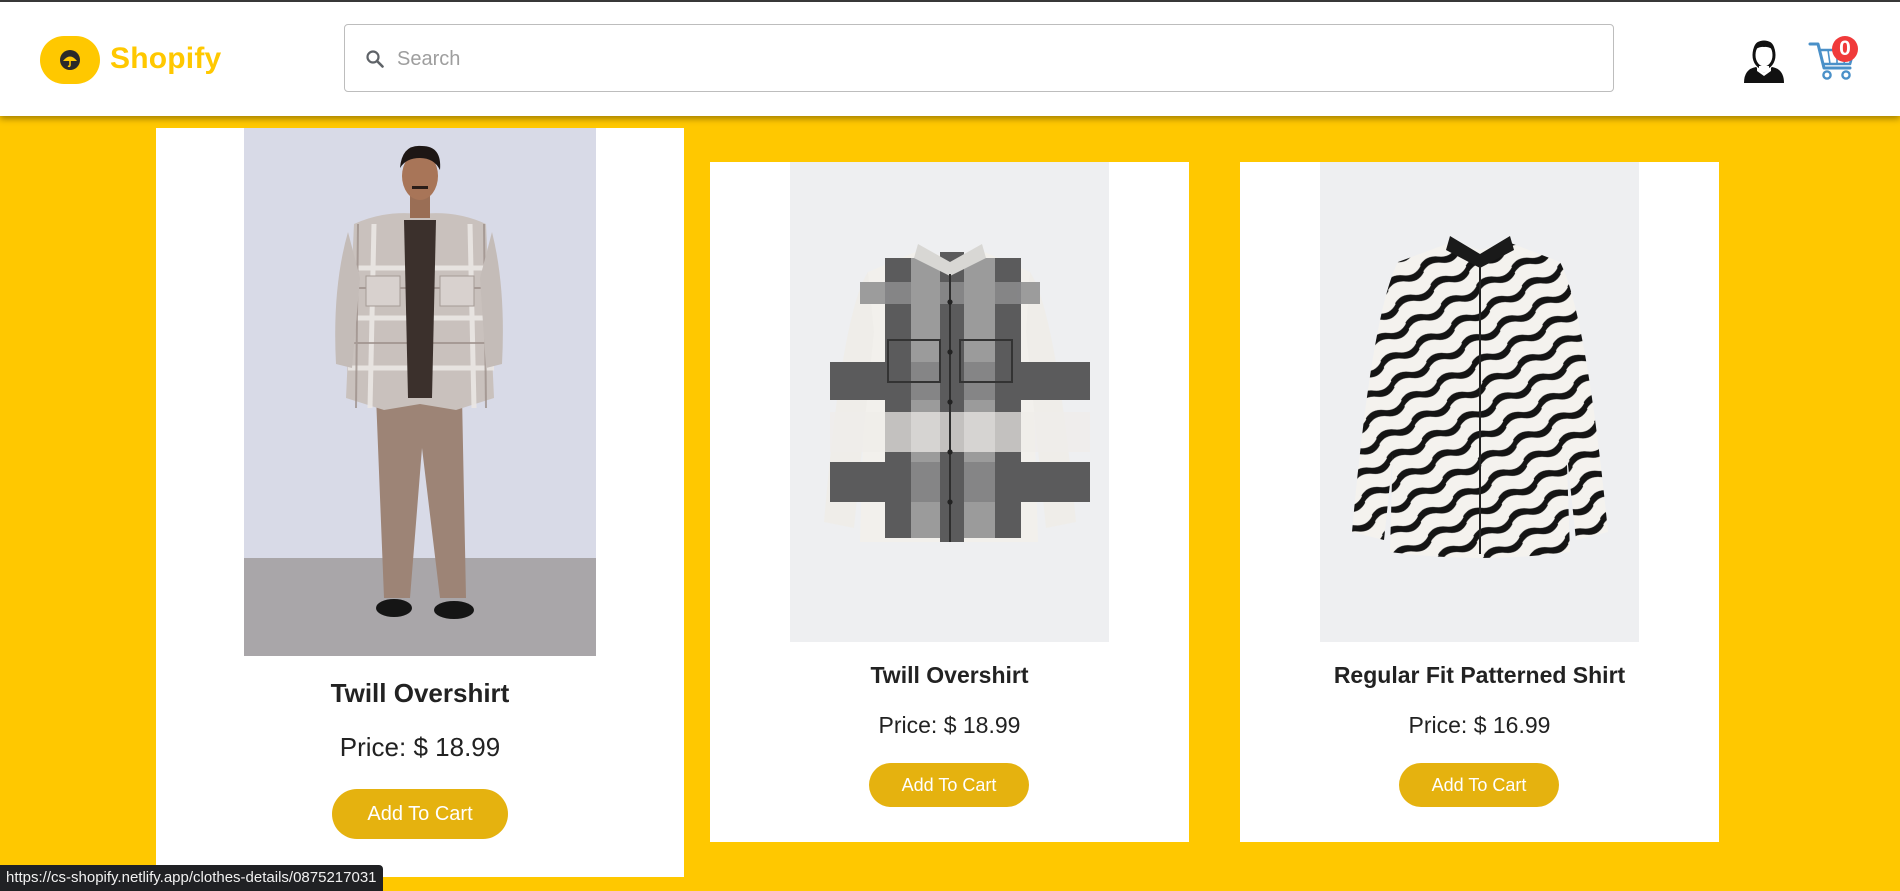 The image size is (1900, 891). I want to click on user-icon, so click(1764, 61).